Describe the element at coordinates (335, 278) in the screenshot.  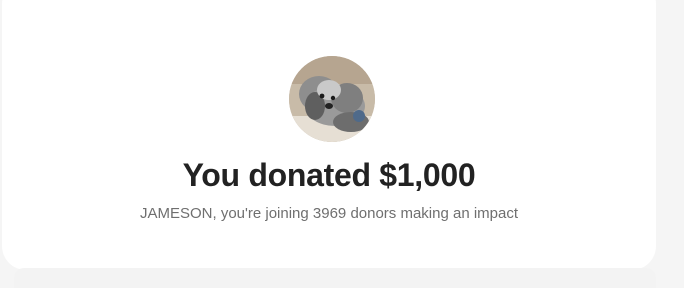
I see `next-section-card` at that location.